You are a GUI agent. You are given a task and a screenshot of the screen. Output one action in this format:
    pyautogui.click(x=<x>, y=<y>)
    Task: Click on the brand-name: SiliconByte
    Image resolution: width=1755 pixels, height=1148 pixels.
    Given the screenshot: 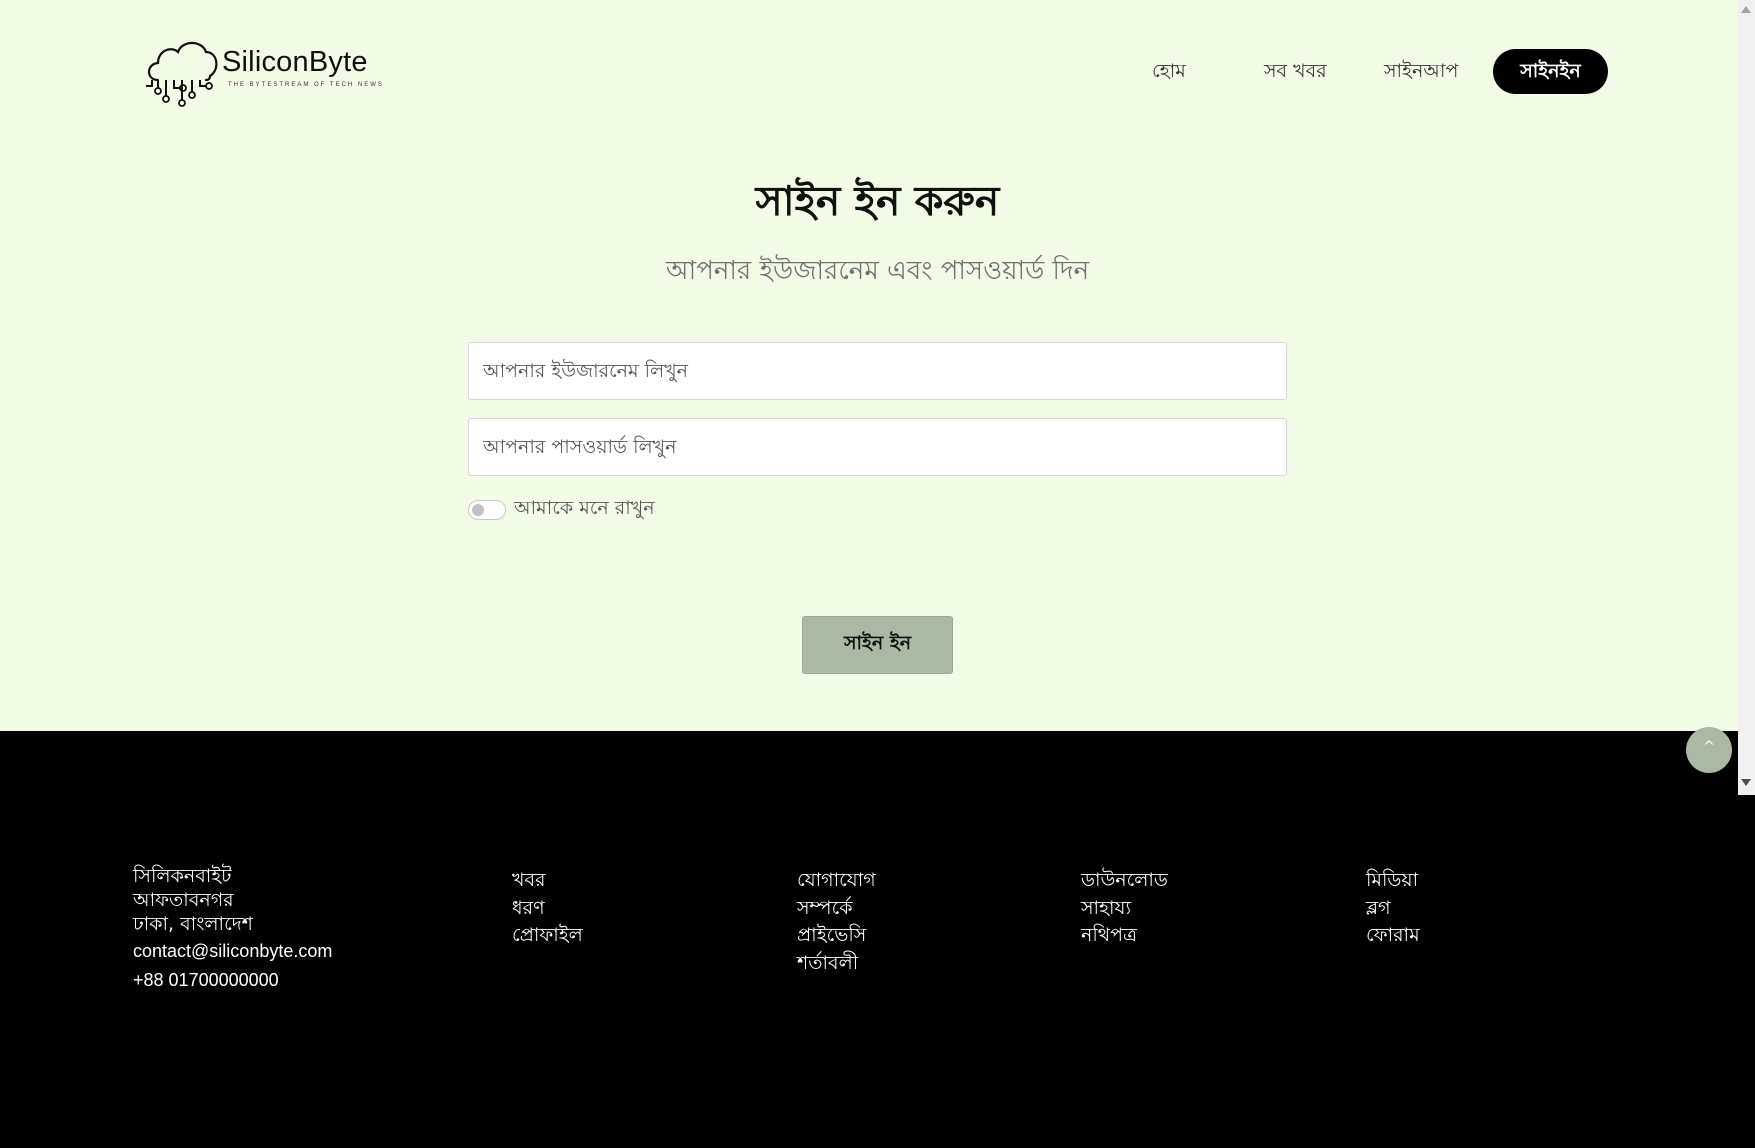 What is the action you would take?
    pyautogui.click(x=295, y=62)
    